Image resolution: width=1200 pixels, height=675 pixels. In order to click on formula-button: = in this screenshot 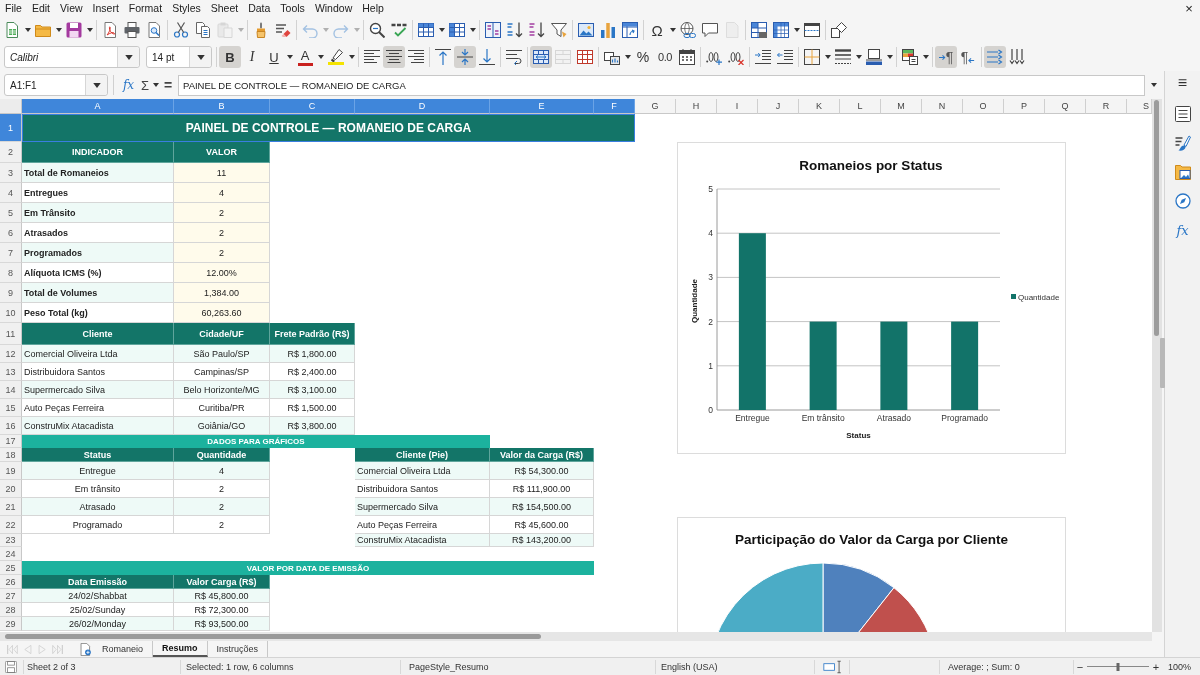, I will do `click(168, 85)`.